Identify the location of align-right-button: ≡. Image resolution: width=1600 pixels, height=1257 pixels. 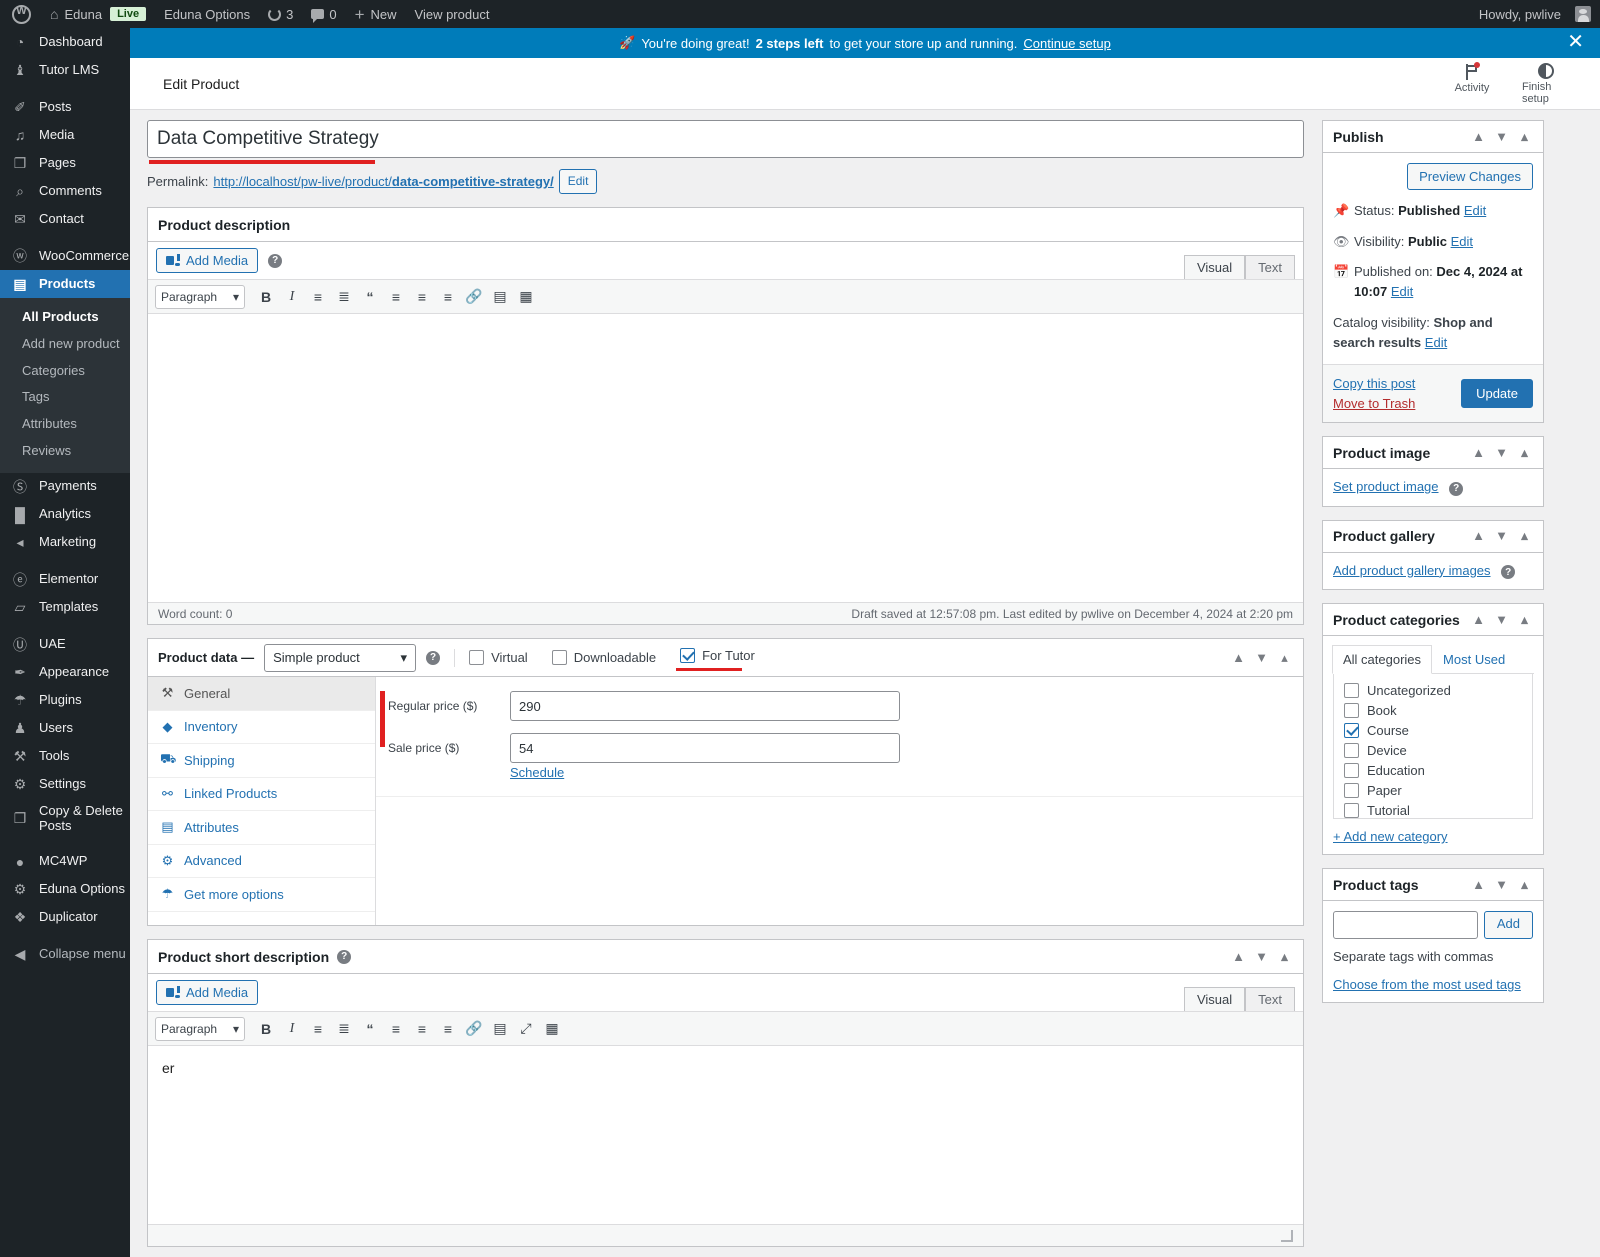
(448, 297).